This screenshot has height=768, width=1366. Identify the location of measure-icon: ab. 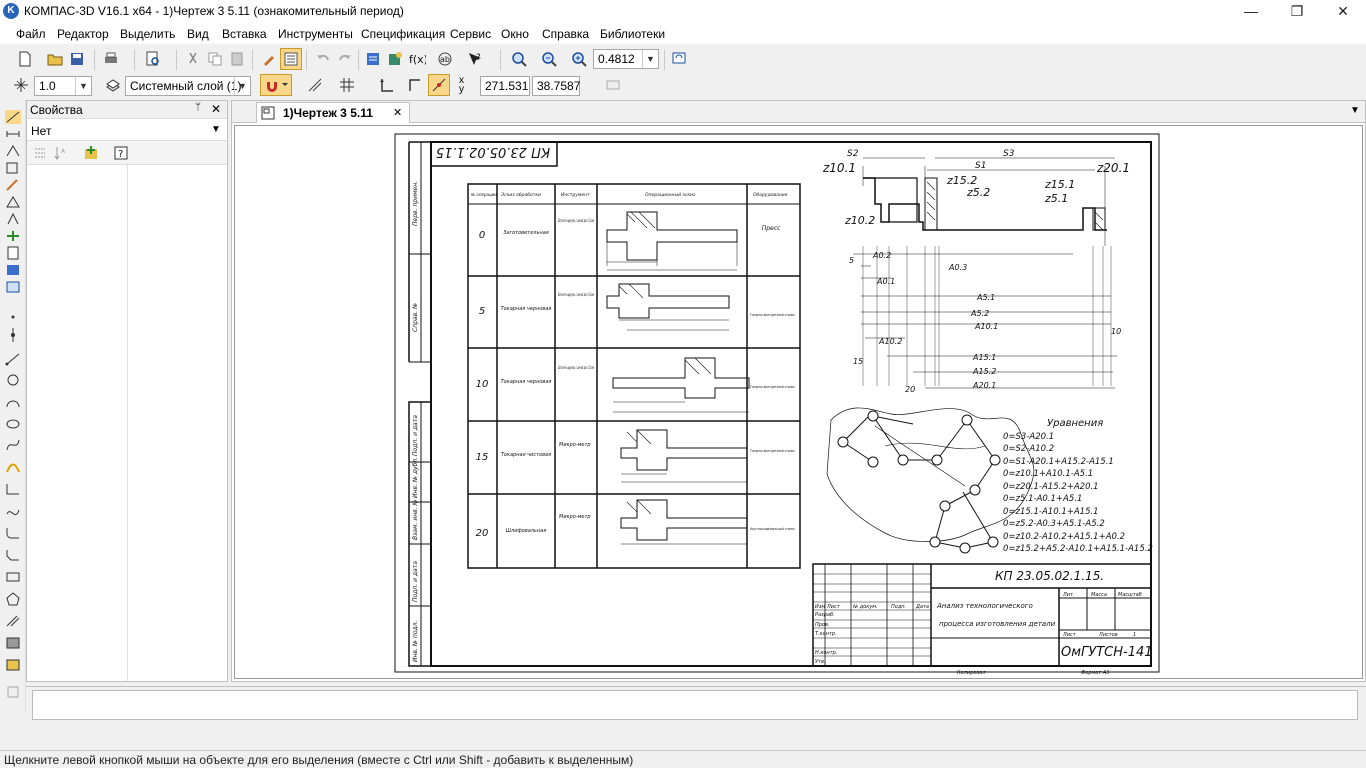
(445, 59).